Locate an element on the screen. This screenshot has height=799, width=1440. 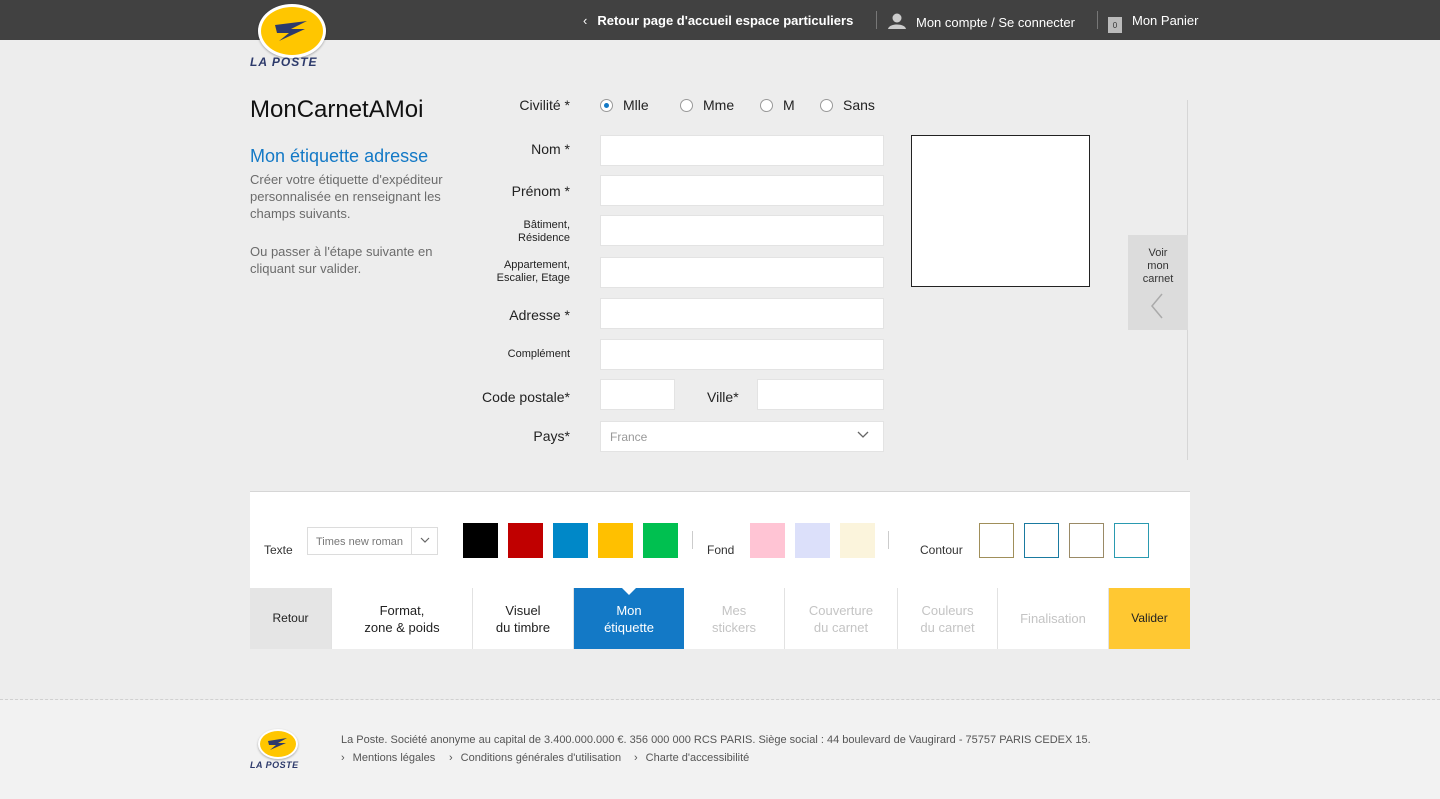
chevron-left-icon: ‹ is located at coordinates (585, 20).